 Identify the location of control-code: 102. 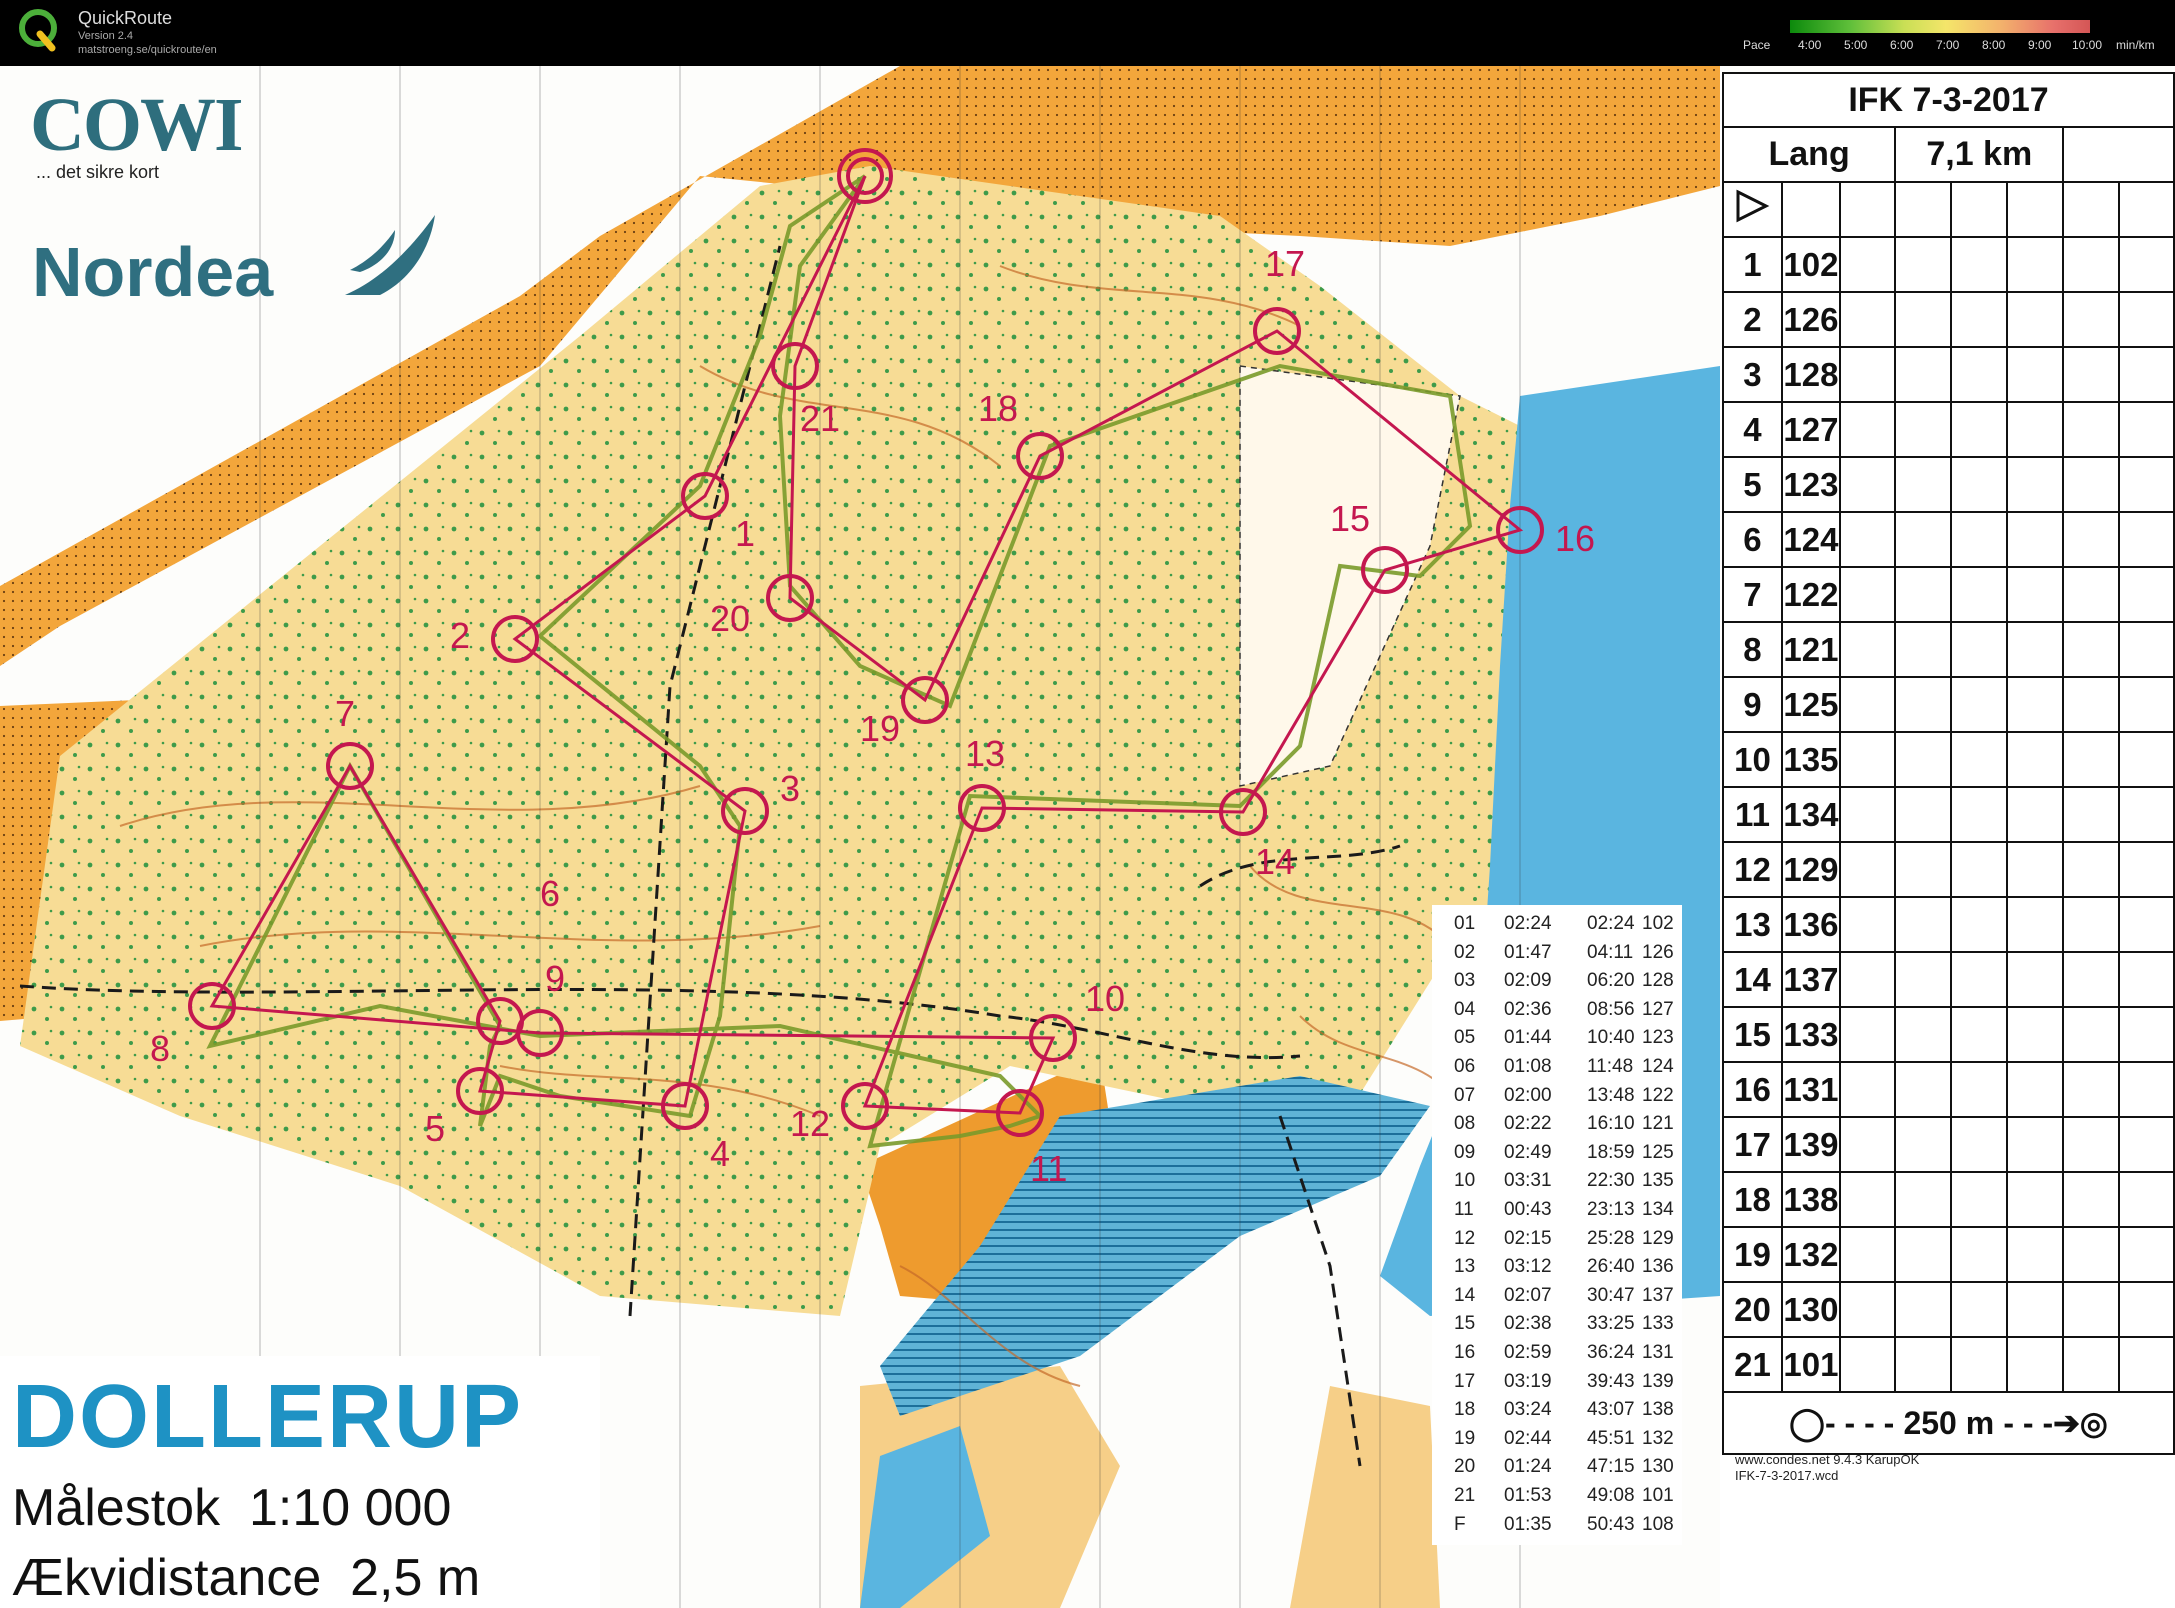
(1810, 264).